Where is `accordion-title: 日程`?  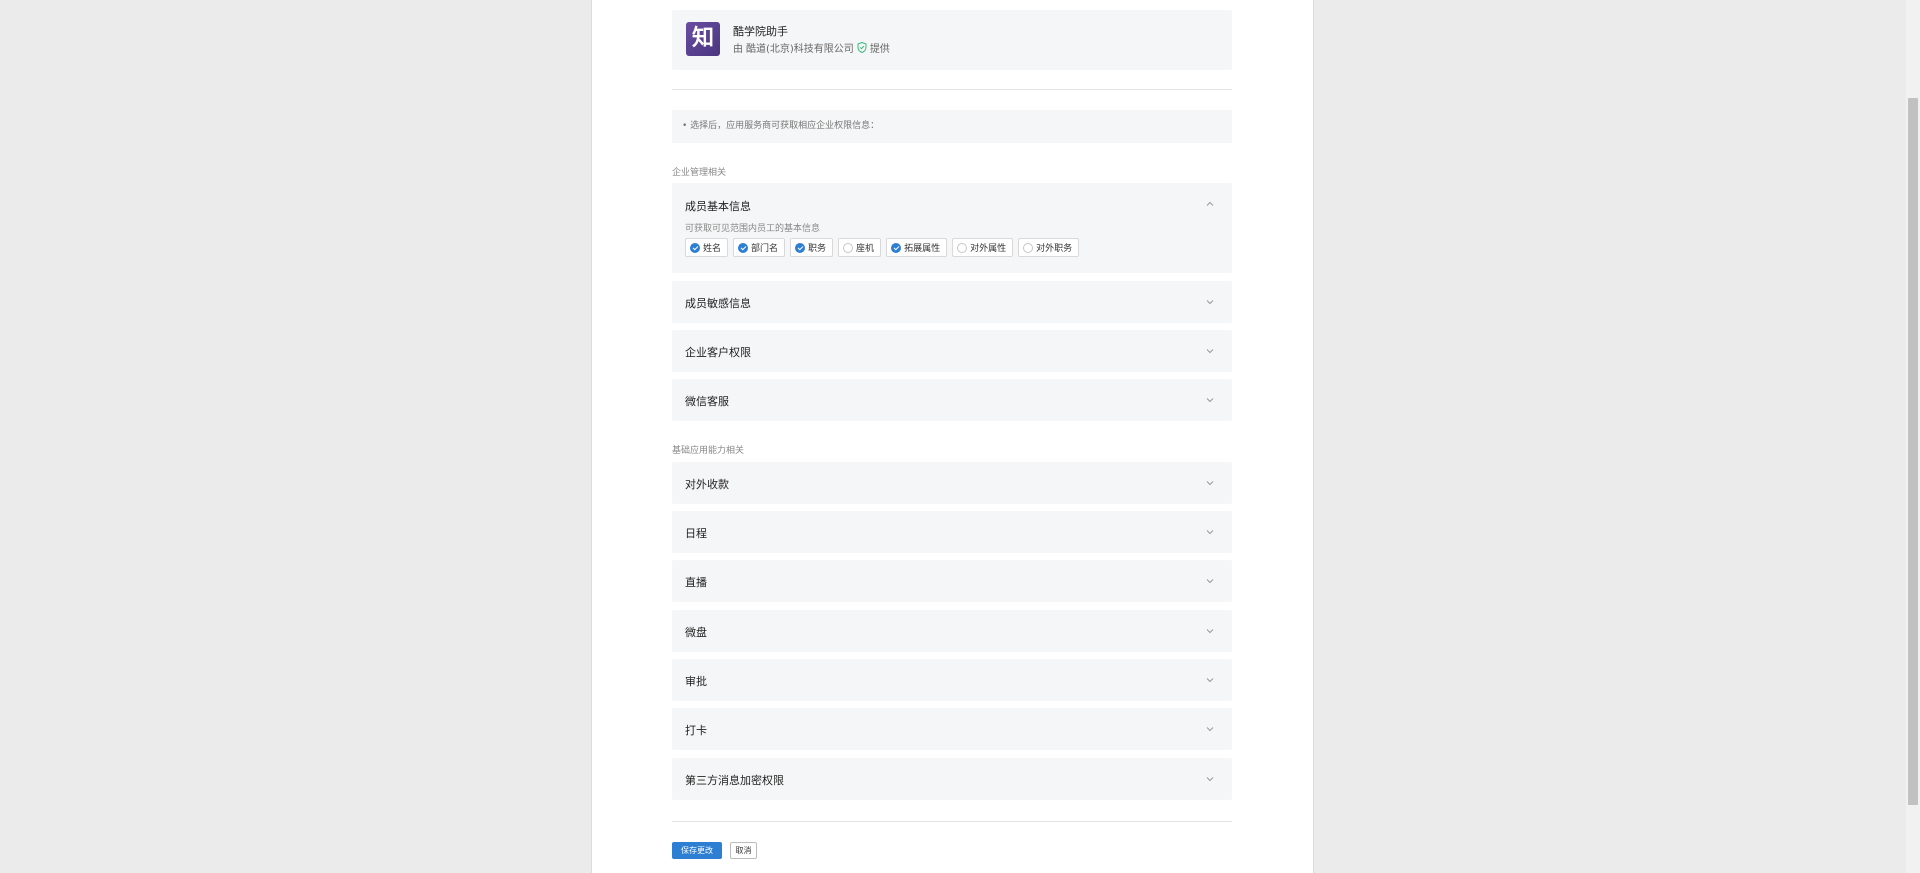
accordion-title: 日程 is located at coordinates (696, 533).